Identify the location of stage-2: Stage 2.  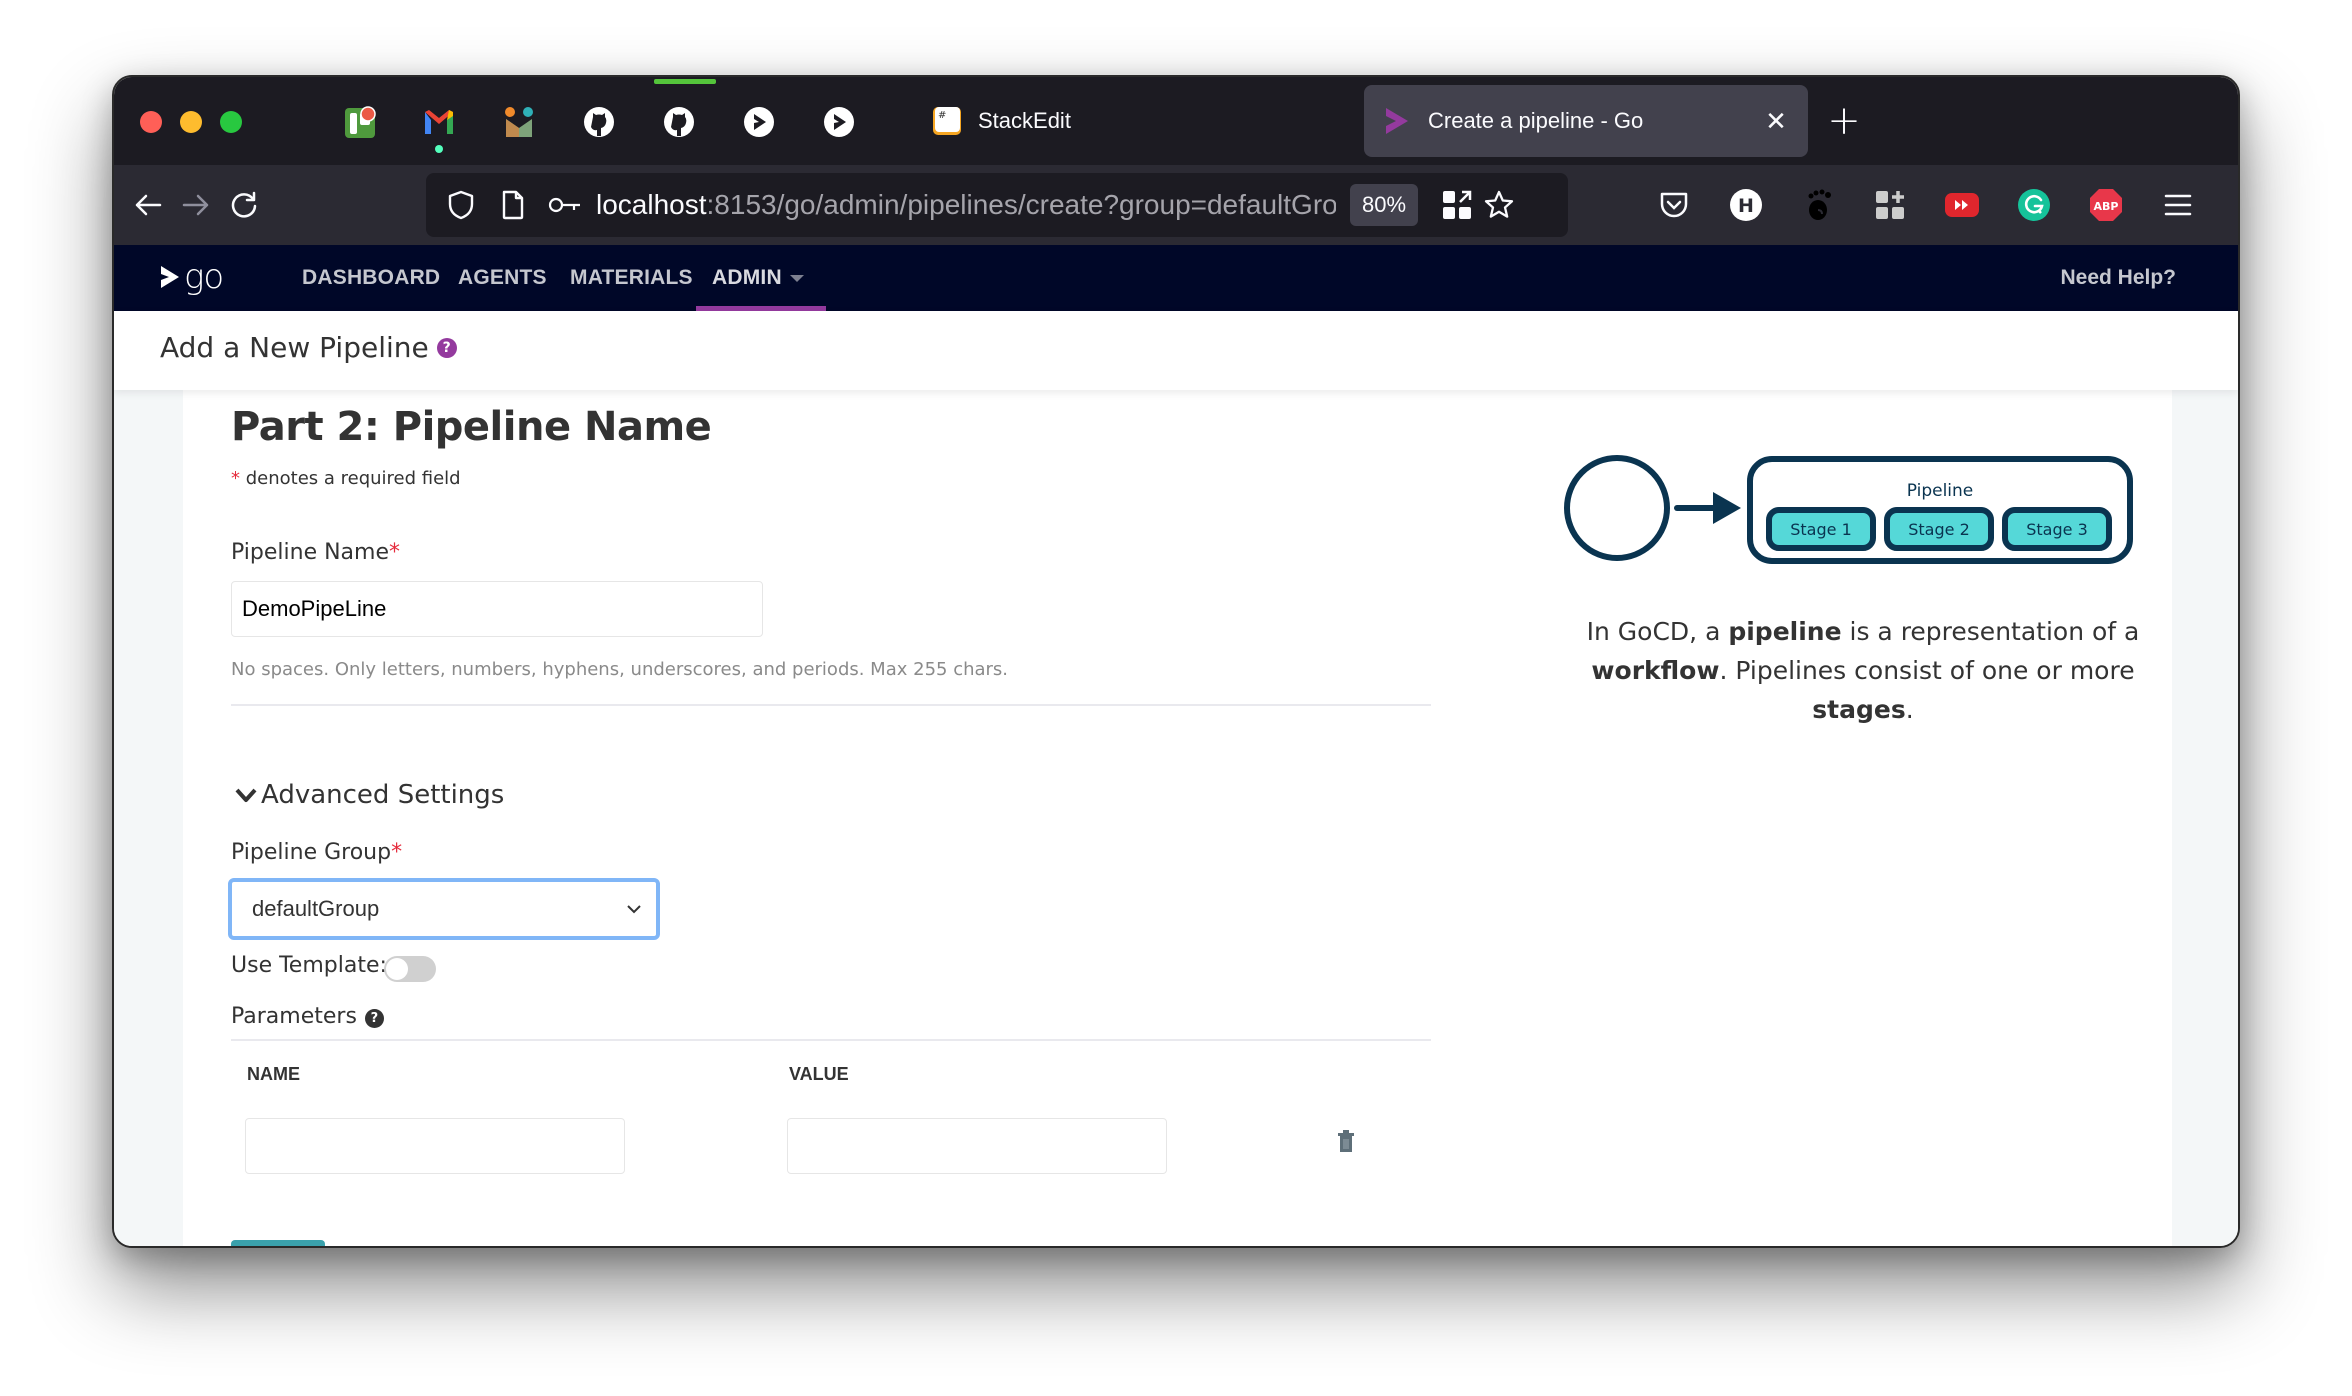
(1939, 529).